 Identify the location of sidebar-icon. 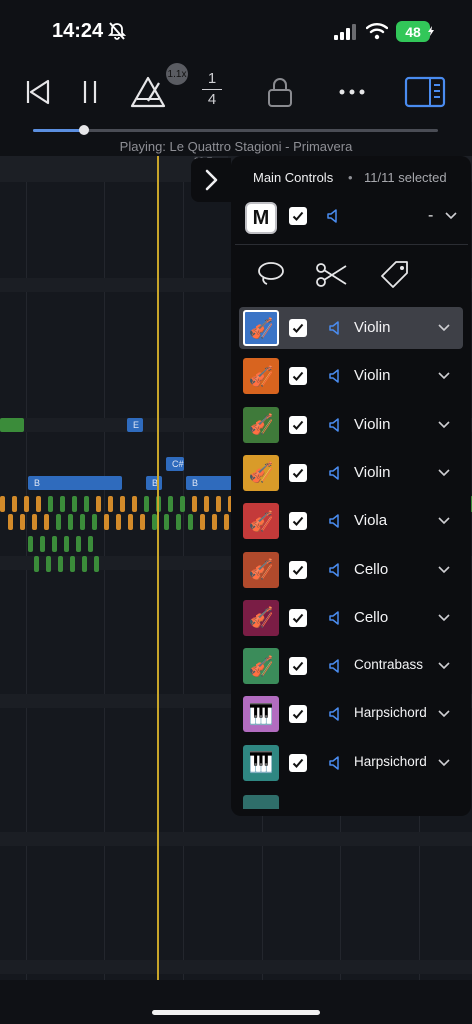
(425, 92).